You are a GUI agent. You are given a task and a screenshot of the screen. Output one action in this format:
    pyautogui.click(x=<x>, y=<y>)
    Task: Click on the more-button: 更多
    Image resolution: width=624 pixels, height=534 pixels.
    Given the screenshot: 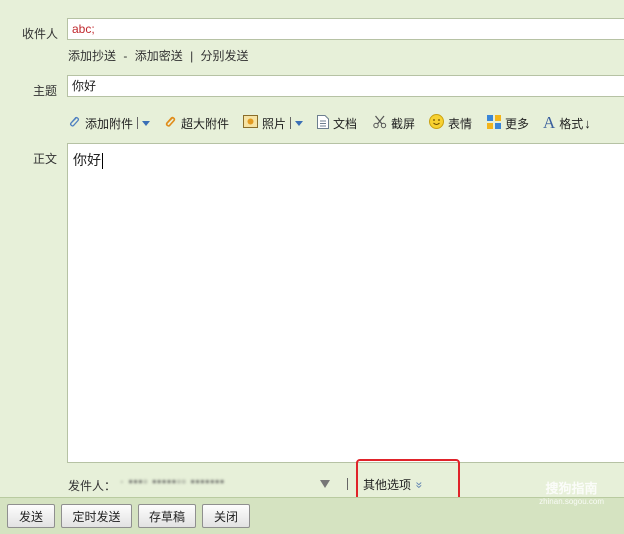 What is the action you would take?
    pyautogui.click(x=508, y=123)
    